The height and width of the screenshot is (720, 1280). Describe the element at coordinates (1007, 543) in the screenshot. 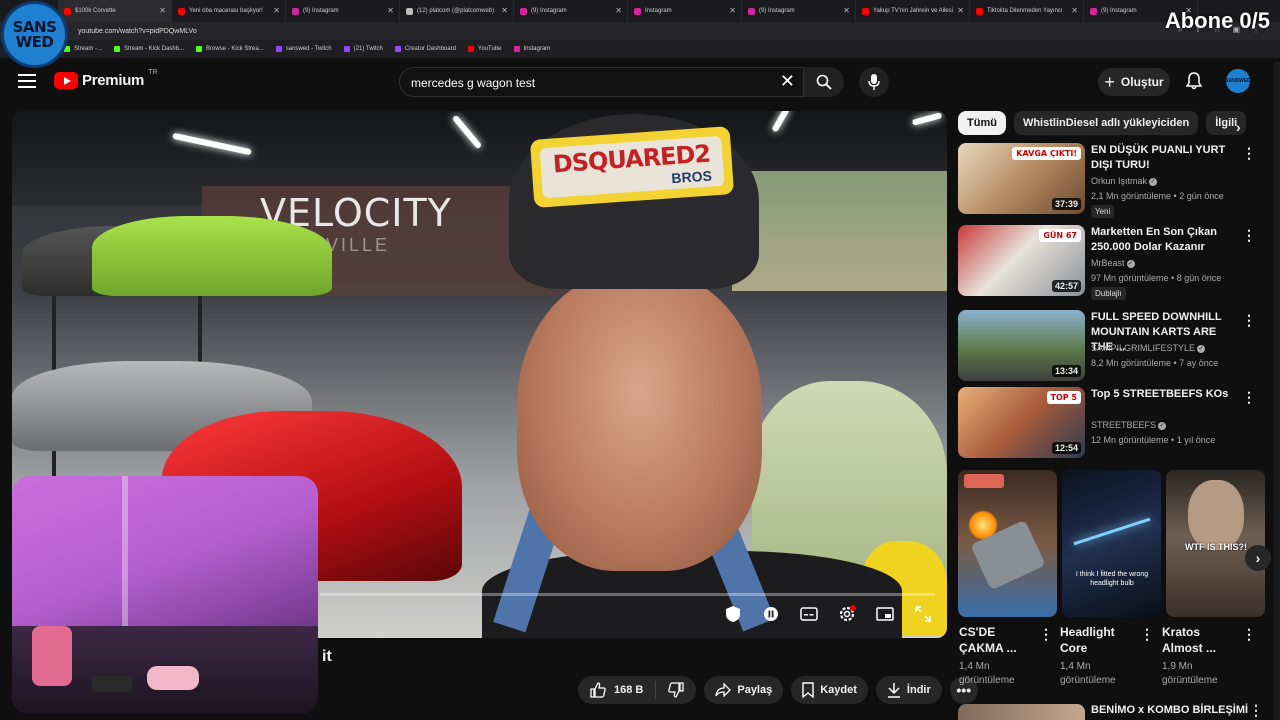

I see `short-thumbnail` at that location.